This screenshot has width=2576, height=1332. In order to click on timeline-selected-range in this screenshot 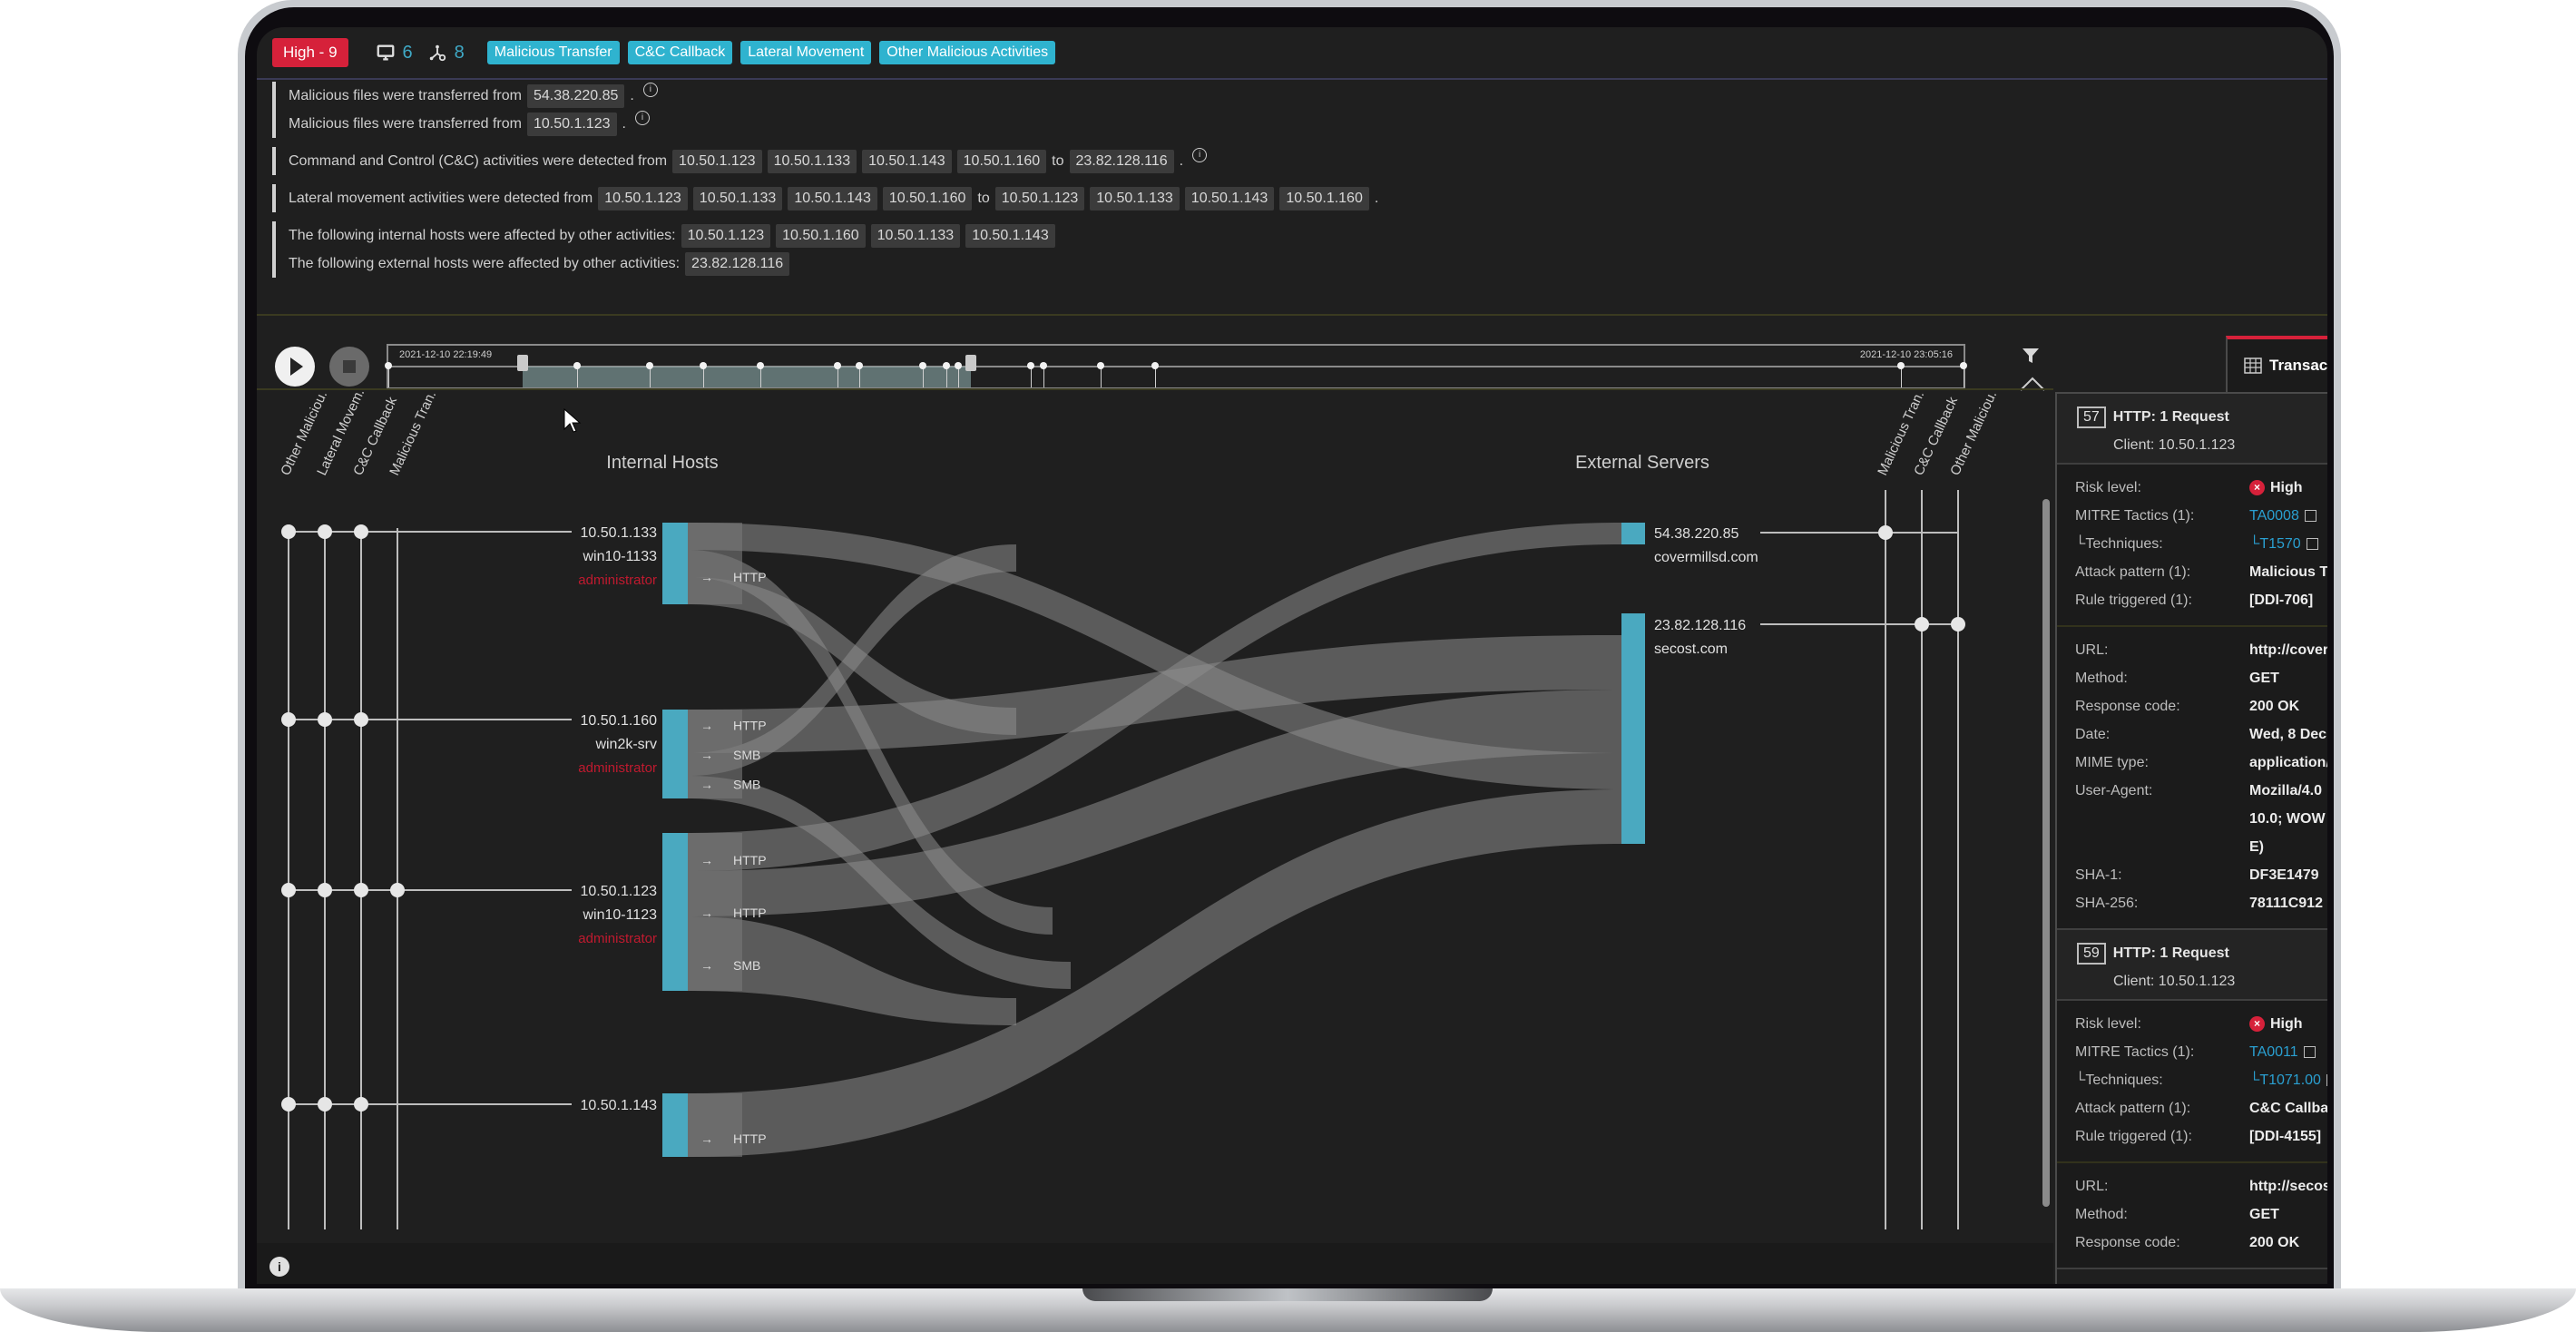, I will do `click(747, 377)`.